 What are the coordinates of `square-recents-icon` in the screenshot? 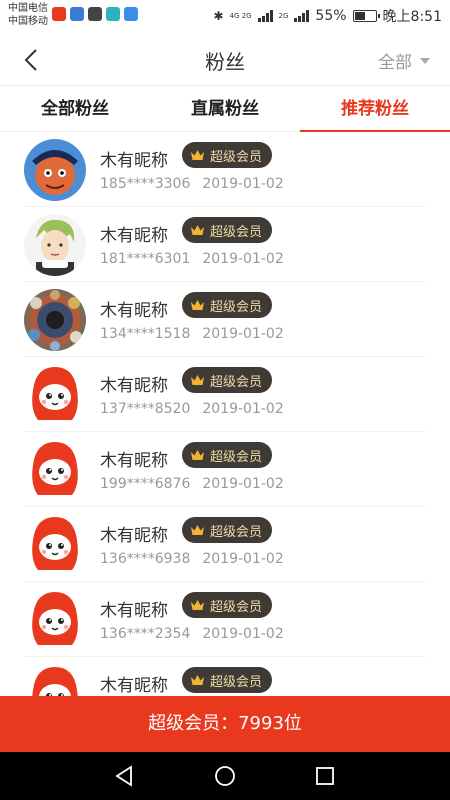 It's located at (325, 776).